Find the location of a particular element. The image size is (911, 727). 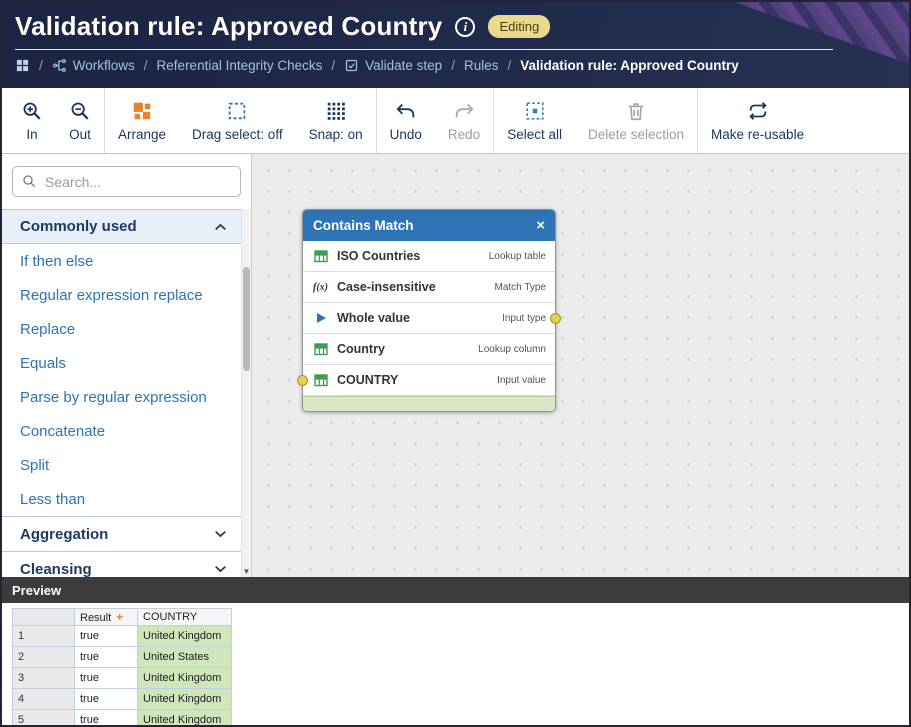

row-number-cell: 3 is located at coordinates (43, 678).